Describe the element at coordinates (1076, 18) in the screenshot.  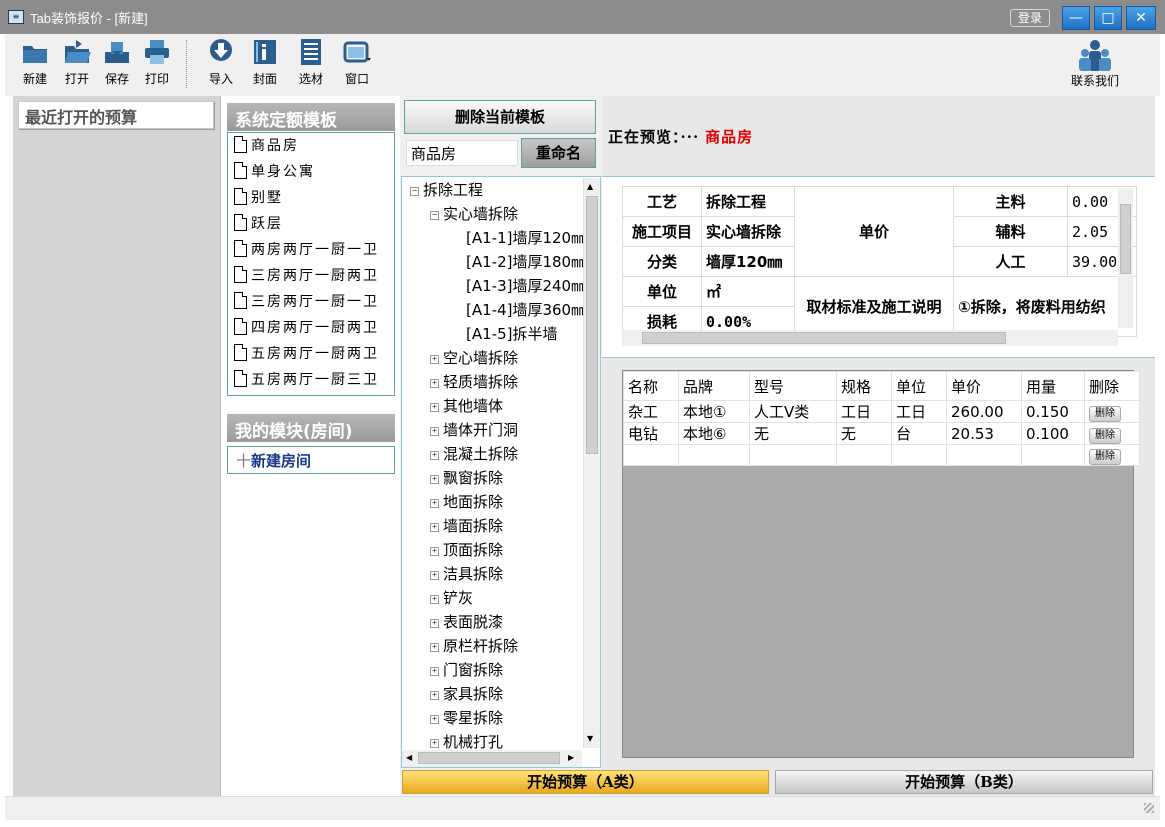
I see `minimize-button: —` at that location.